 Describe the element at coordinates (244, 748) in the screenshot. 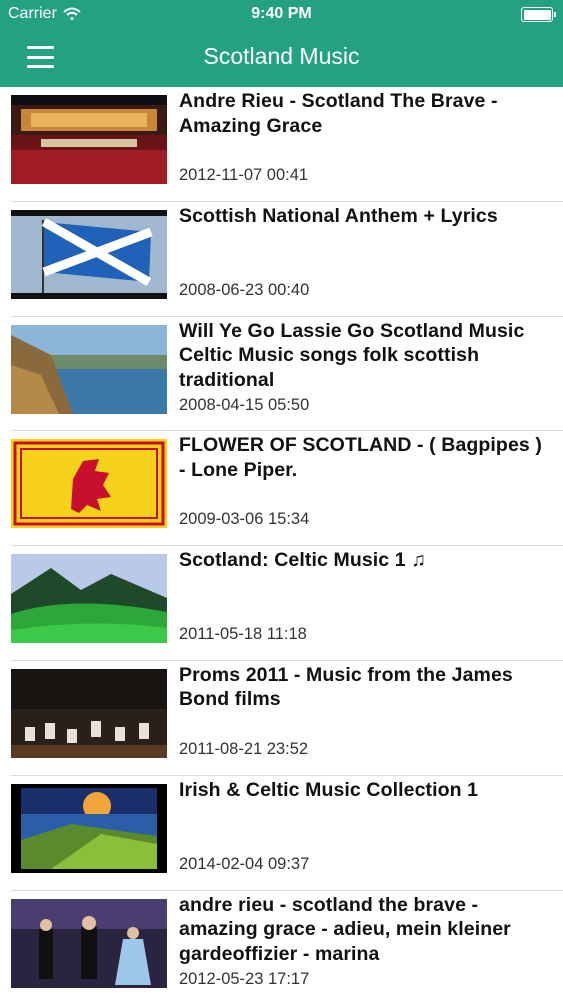

I see `video-date: 2011-08-21 23:52` at that location.